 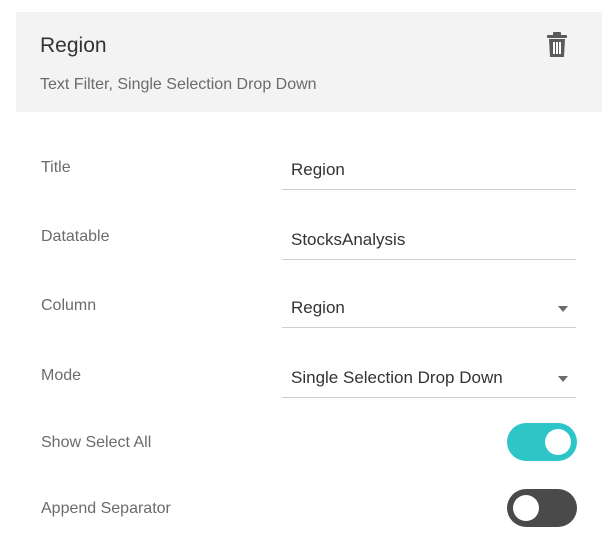 What do you see at coordinates (106, 508) in the screenshot?
I see `append-separator-label: Append Separator` at bounding box center [106, 508].